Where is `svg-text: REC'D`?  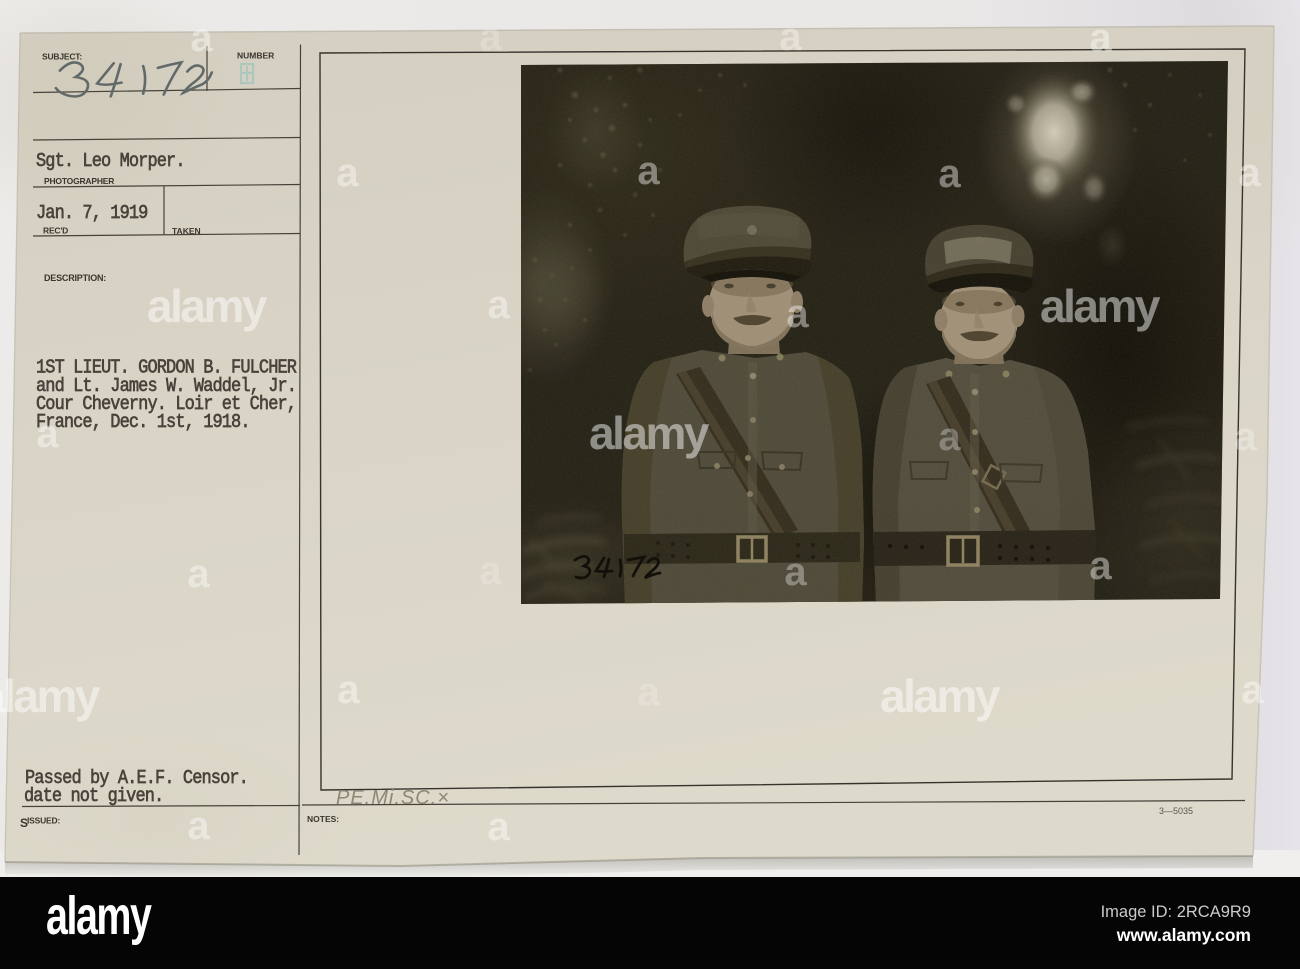
svg-text: REC'D is located at coordinates (55, 231).